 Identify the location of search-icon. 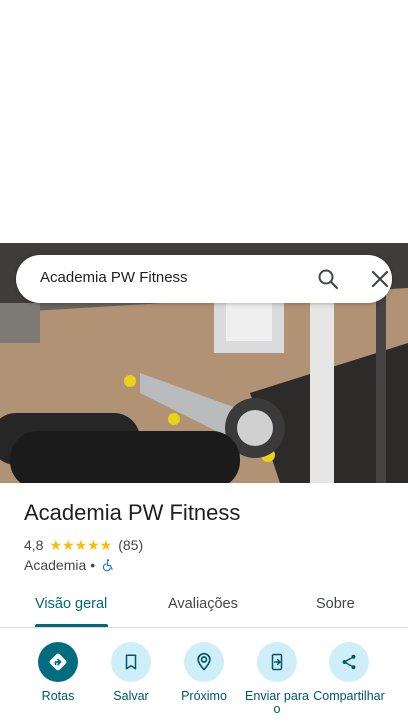
(328, 279).